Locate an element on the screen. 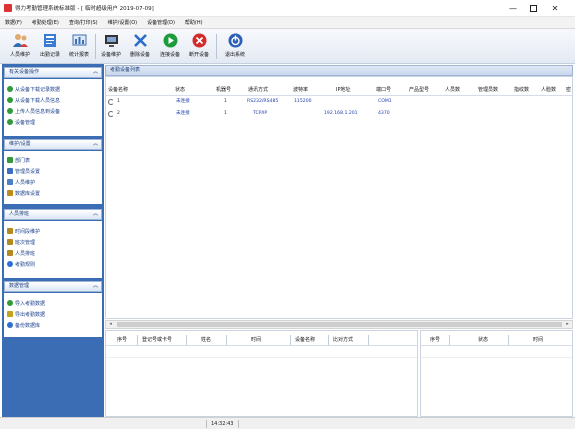 Image resolution: width=575 pixels, height=429 pixels. log-column-header: 比对方式 is located at coordinates (343, 340).